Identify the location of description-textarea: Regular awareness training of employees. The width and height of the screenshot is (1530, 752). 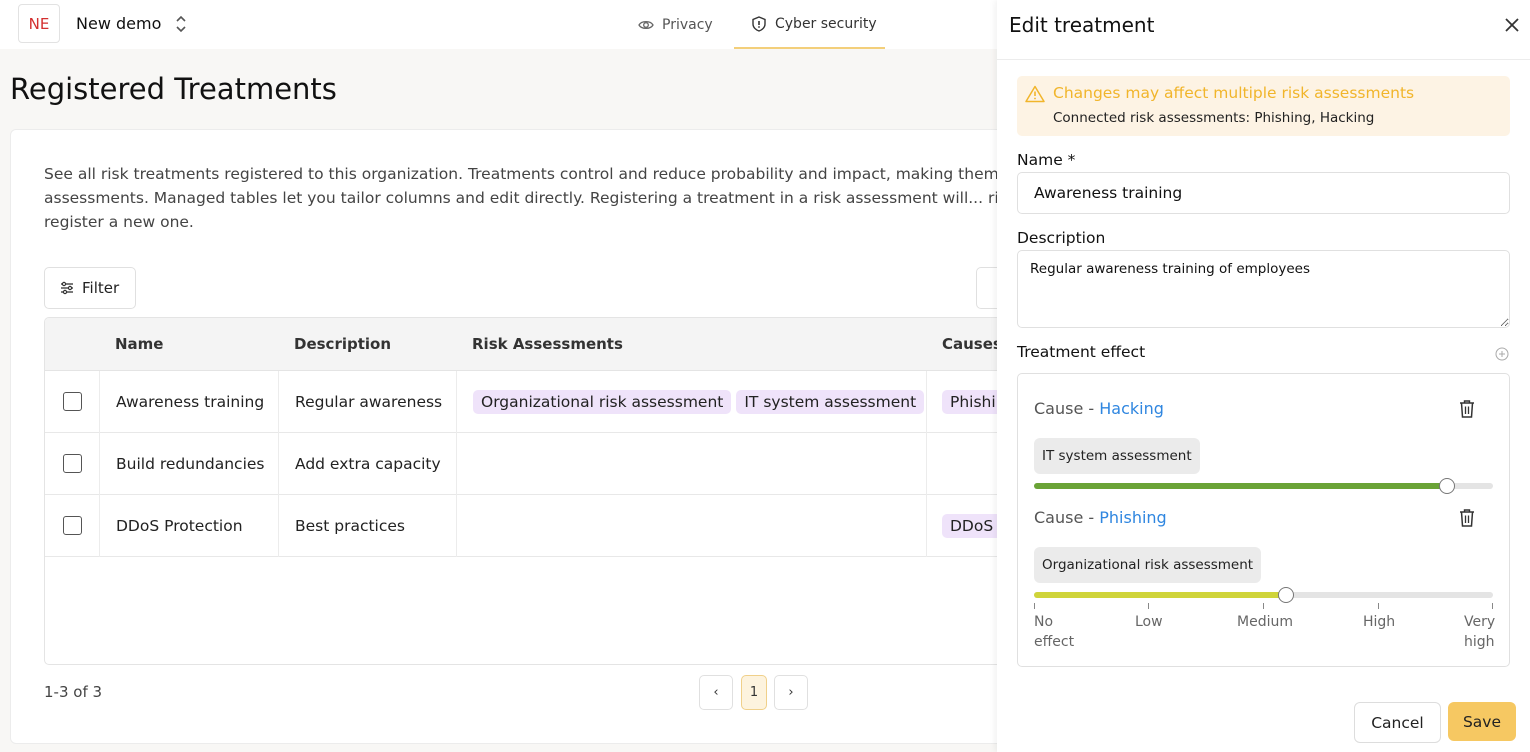
(1263, 289).